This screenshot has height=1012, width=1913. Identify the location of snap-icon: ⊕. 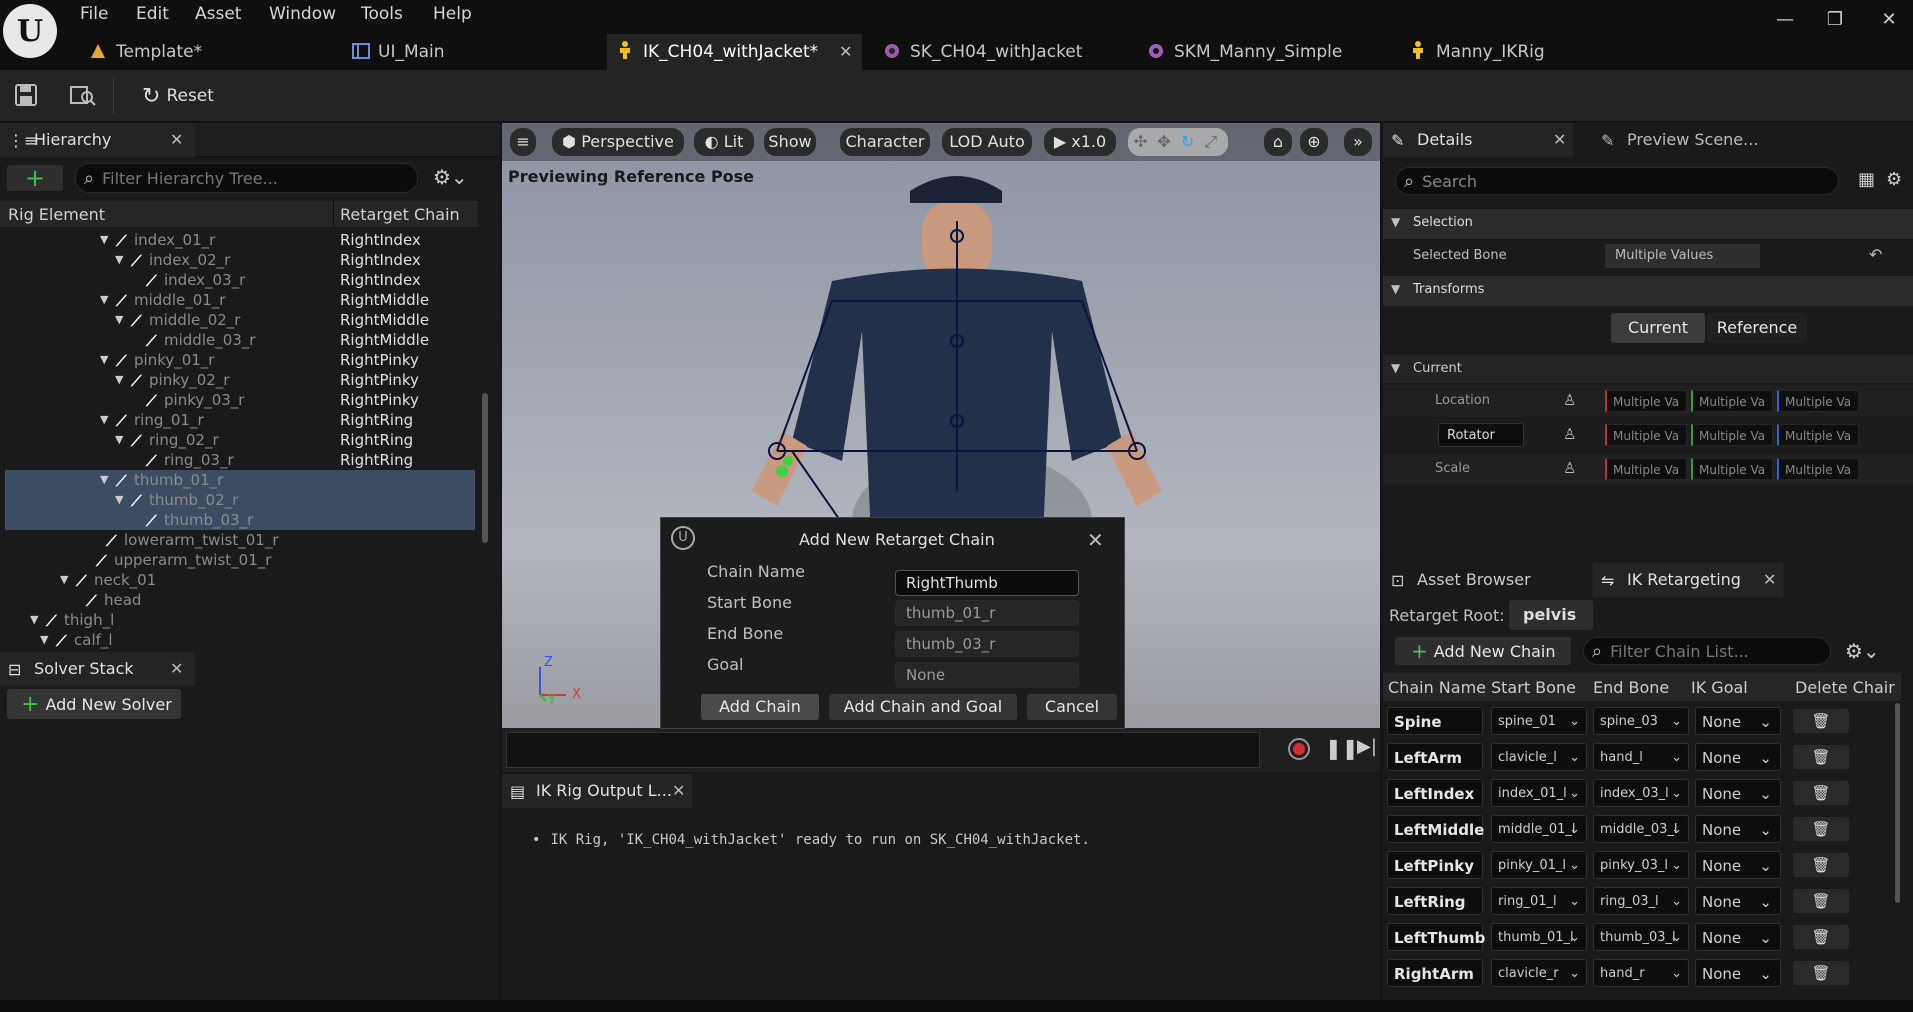
(1314, 142).